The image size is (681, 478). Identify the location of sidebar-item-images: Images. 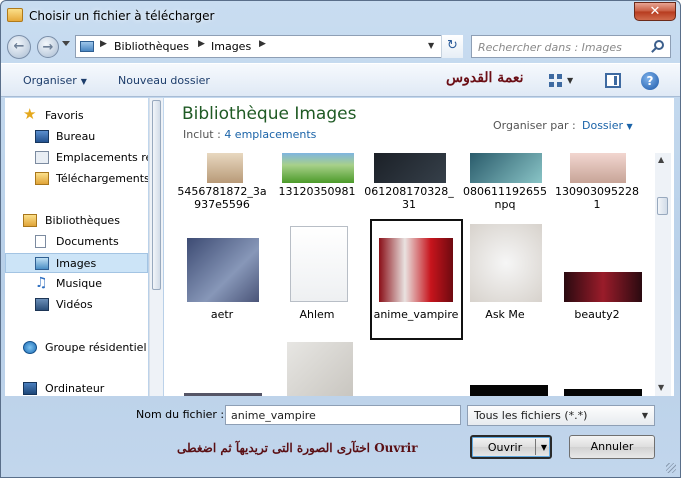
(76, 263).